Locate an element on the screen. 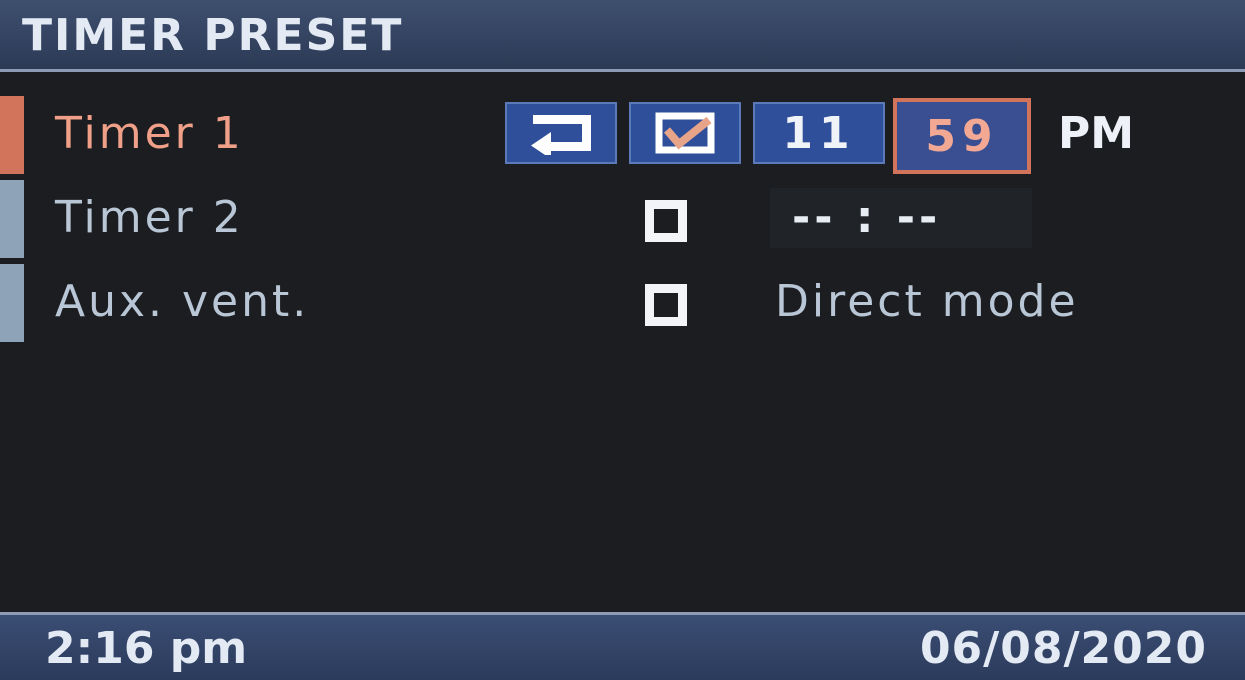  back-arrow-icon is located at coordinates (561, 135).